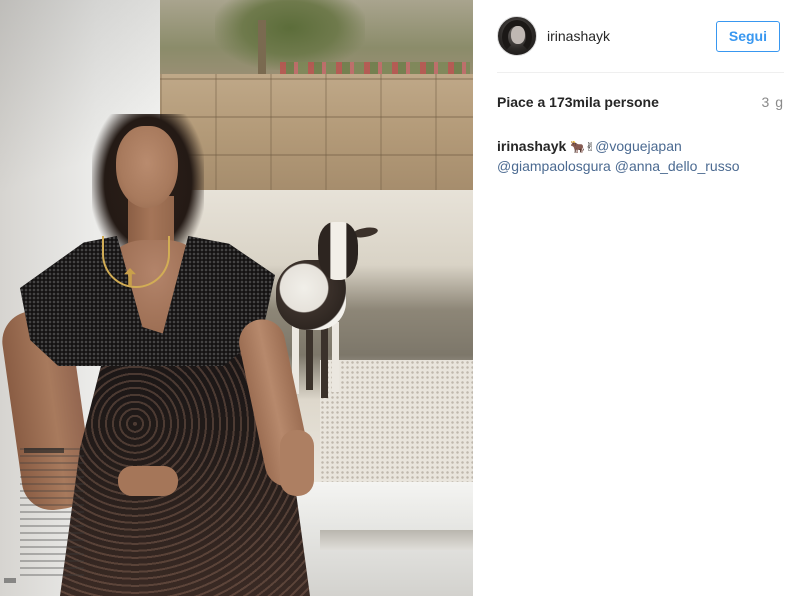  I want to click on post-header: irinashayk Segui, so click(640, 36).